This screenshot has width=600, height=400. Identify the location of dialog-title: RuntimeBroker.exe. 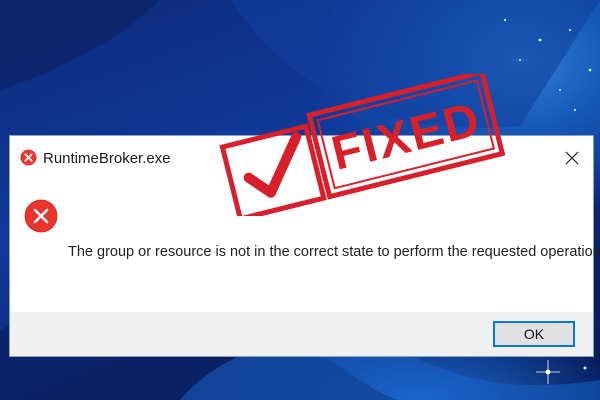
(107, 158).